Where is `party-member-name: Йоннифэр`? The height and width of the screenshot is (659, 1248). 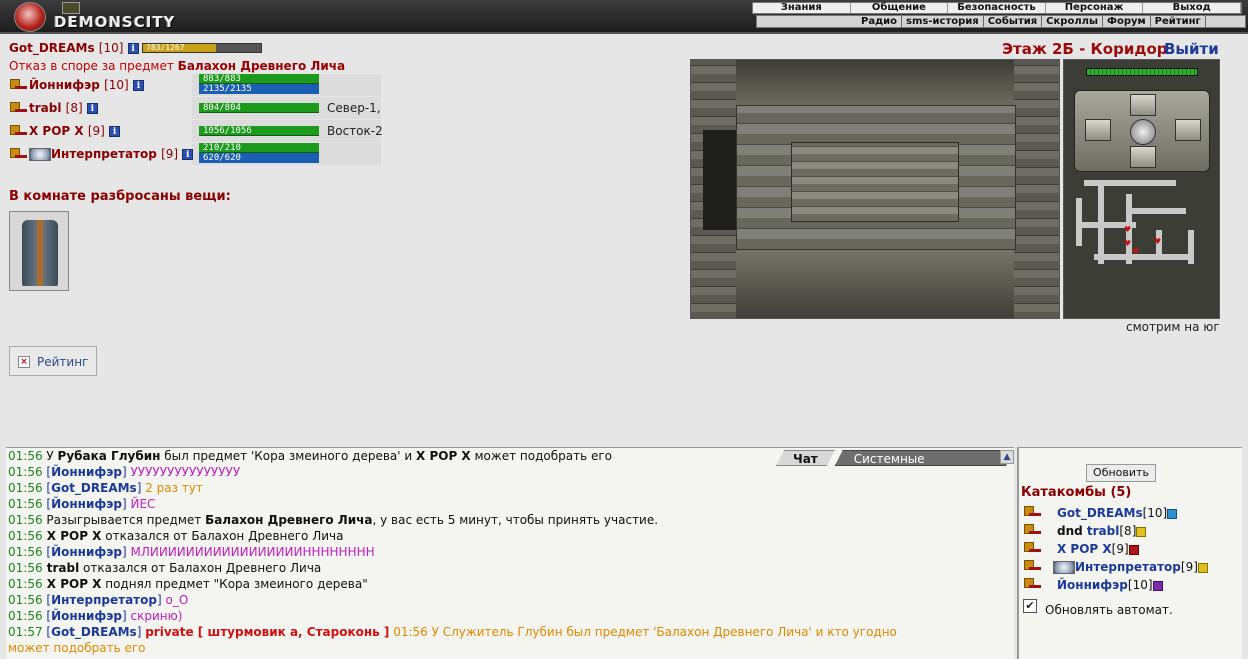
party-member-name: Йоннифэр is located at coordinates (64, 85).